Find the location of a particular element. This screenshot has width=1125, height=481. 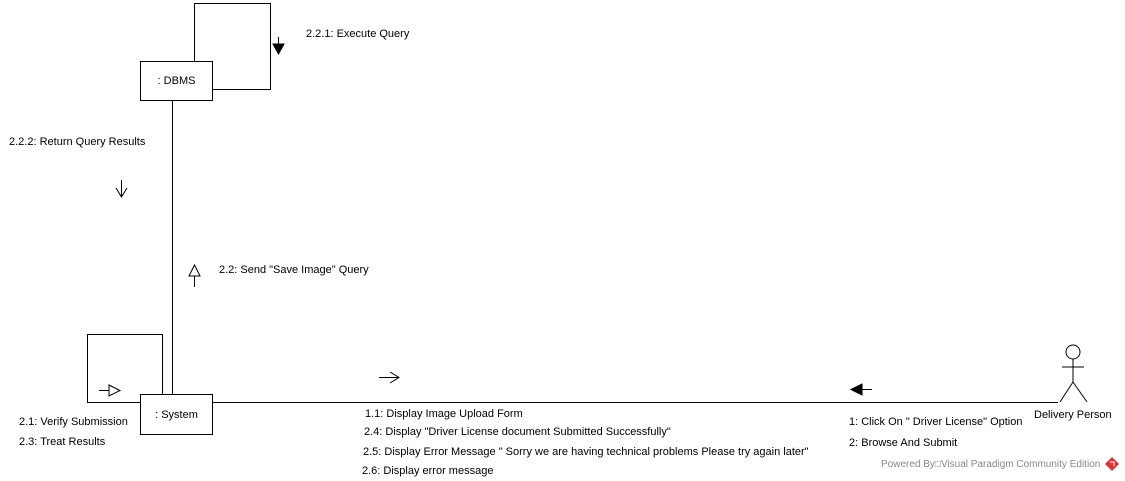

message-2-2-2: 2.2.2: Return Query Results is located at coordinates (77, 142).